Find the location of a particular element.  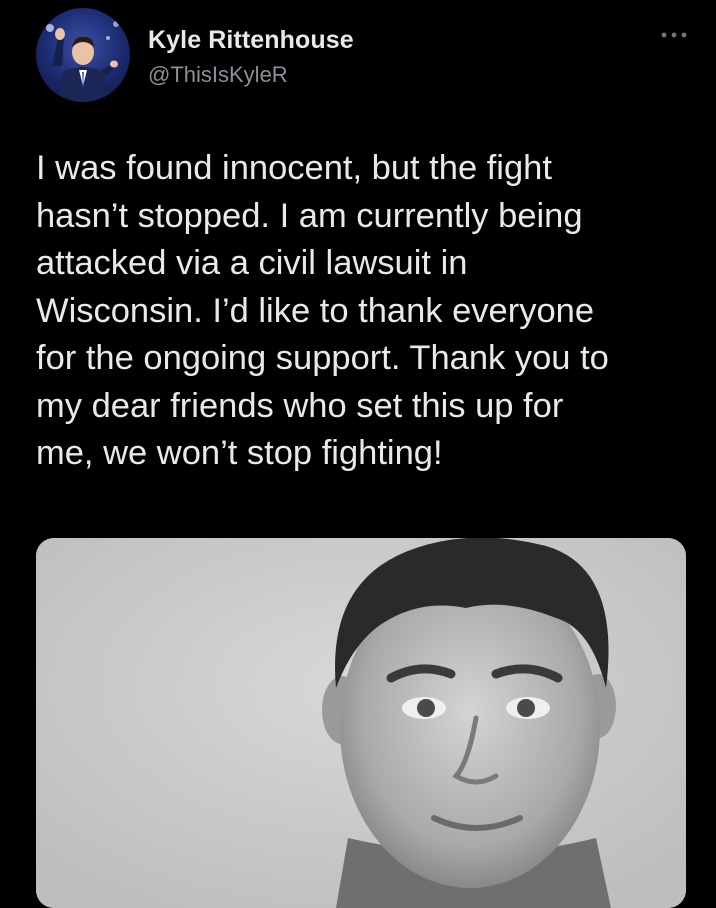

more-horizontal-icon is located at coordinates (674, 35).